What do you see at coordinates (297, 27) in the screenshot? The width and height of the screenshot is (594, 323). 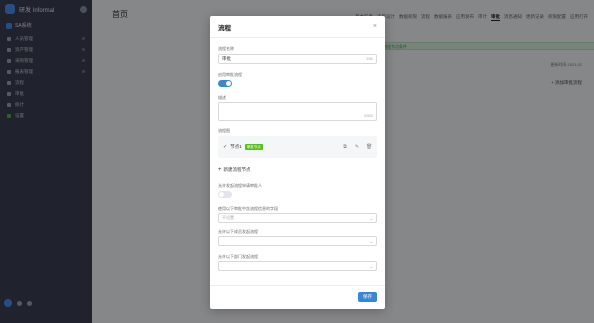 I see `modal-header: 流程 ×` at bounding box center [297, 27].